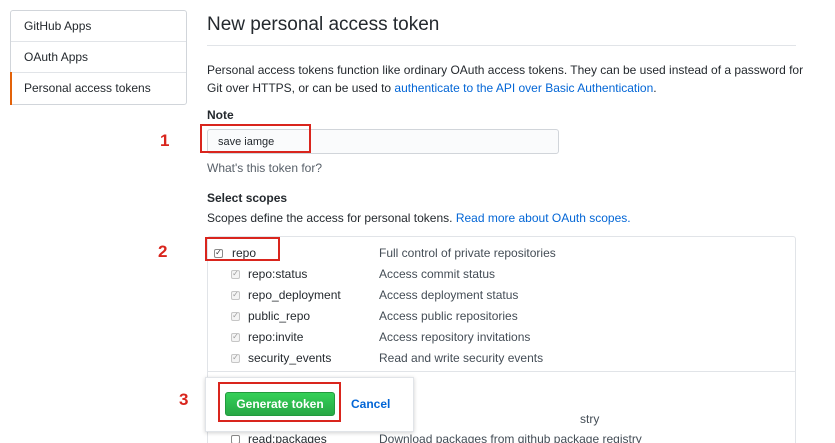 This screenshot has width=835, height=443. I want to click on scope-name-read-packages: read:packages, so click(287, 437).